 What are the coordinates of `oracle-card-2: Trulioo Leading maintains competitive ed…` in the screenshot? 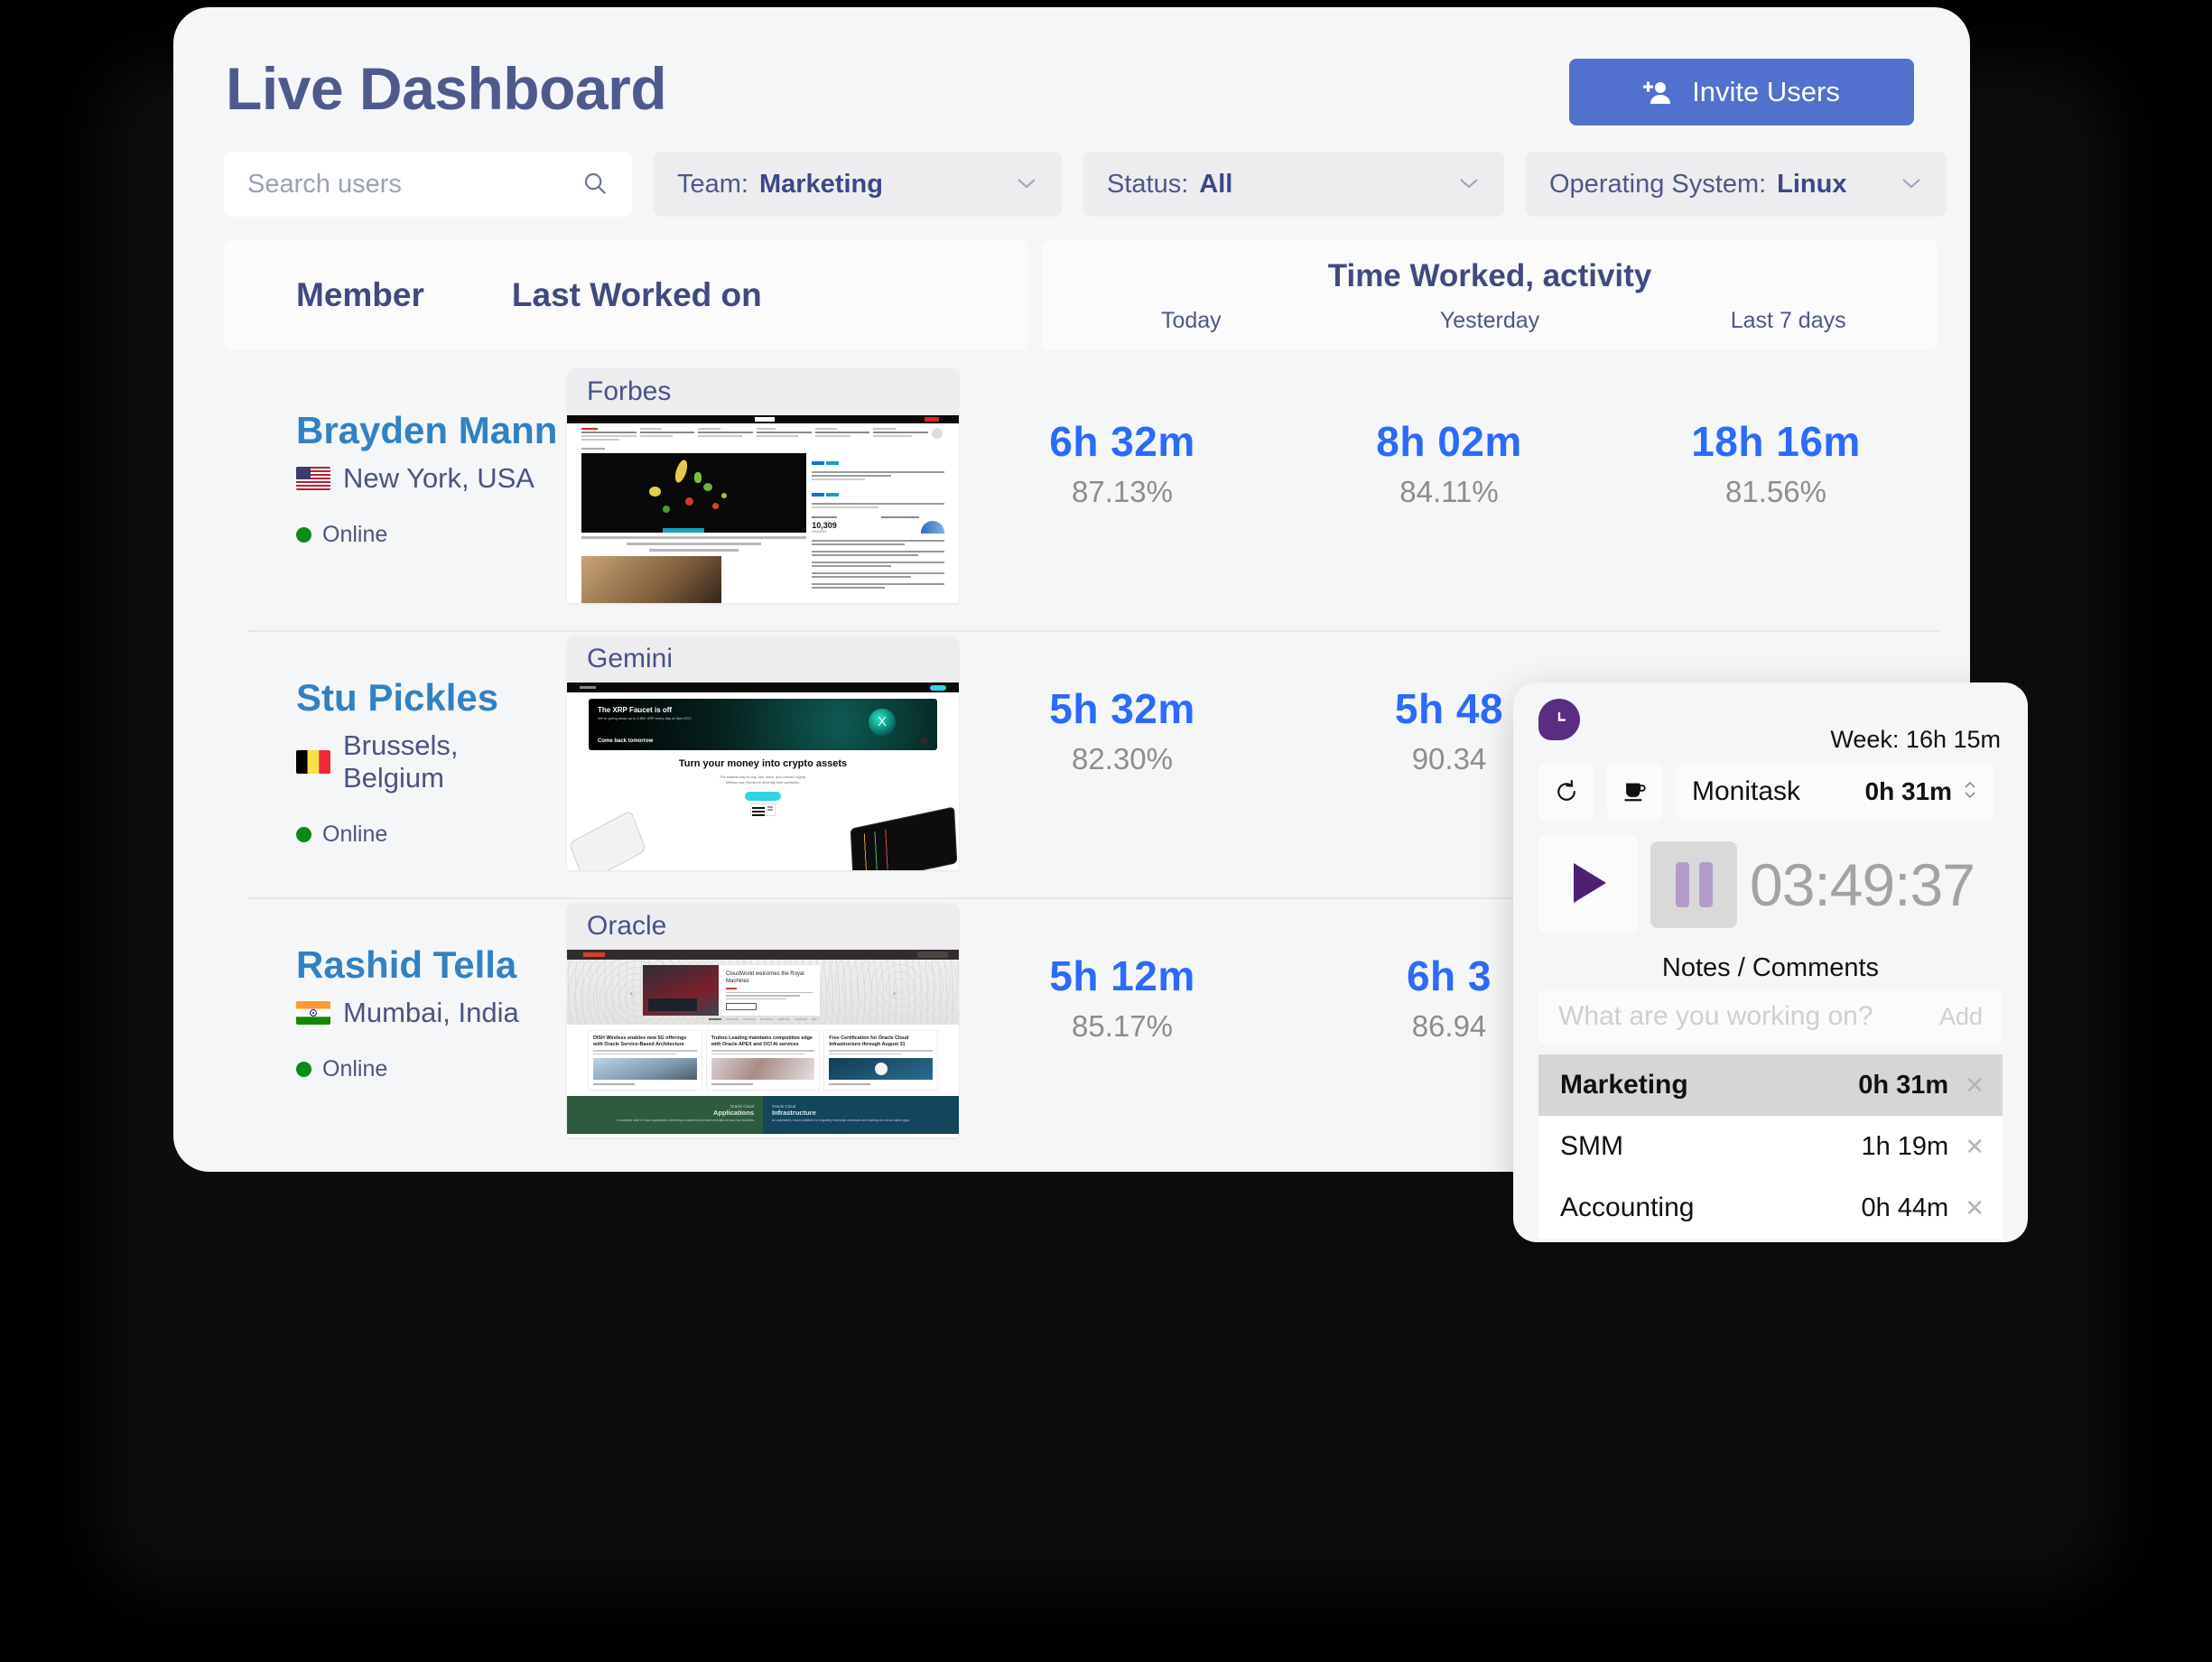 It's located at (762, 1042).